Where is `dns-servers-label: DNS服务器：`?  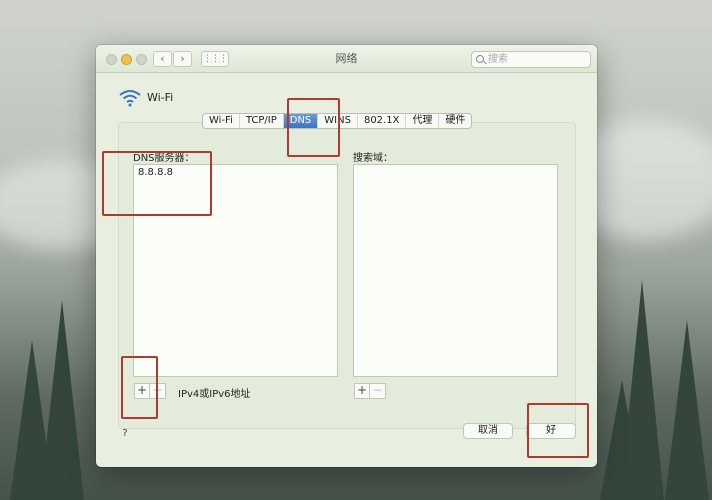
dns-servers-label: DNS服务器： is located at coordinates (164, 158).